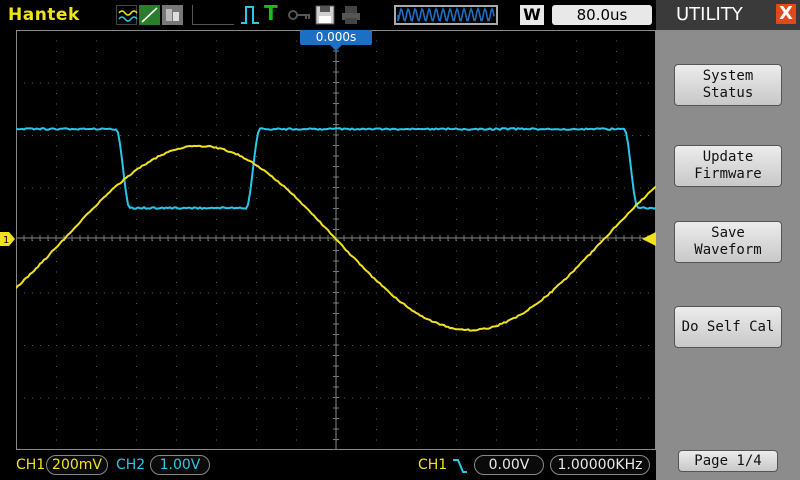 The height and width of the screenshot is (480, 800). Describe the element at coordinates (250, 15) in the screenshot. I see `trigger-edge-icon` at that location.